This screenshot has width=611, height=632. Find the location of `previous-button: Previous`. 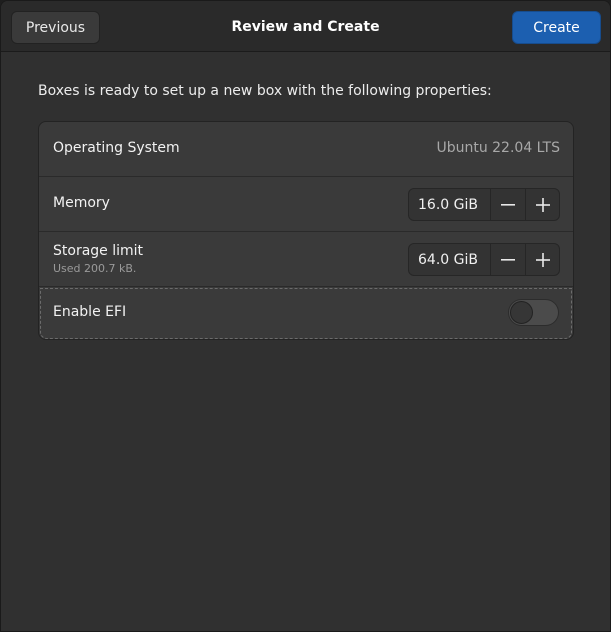

previous-button: Previous is located at coordinates (55, 27).